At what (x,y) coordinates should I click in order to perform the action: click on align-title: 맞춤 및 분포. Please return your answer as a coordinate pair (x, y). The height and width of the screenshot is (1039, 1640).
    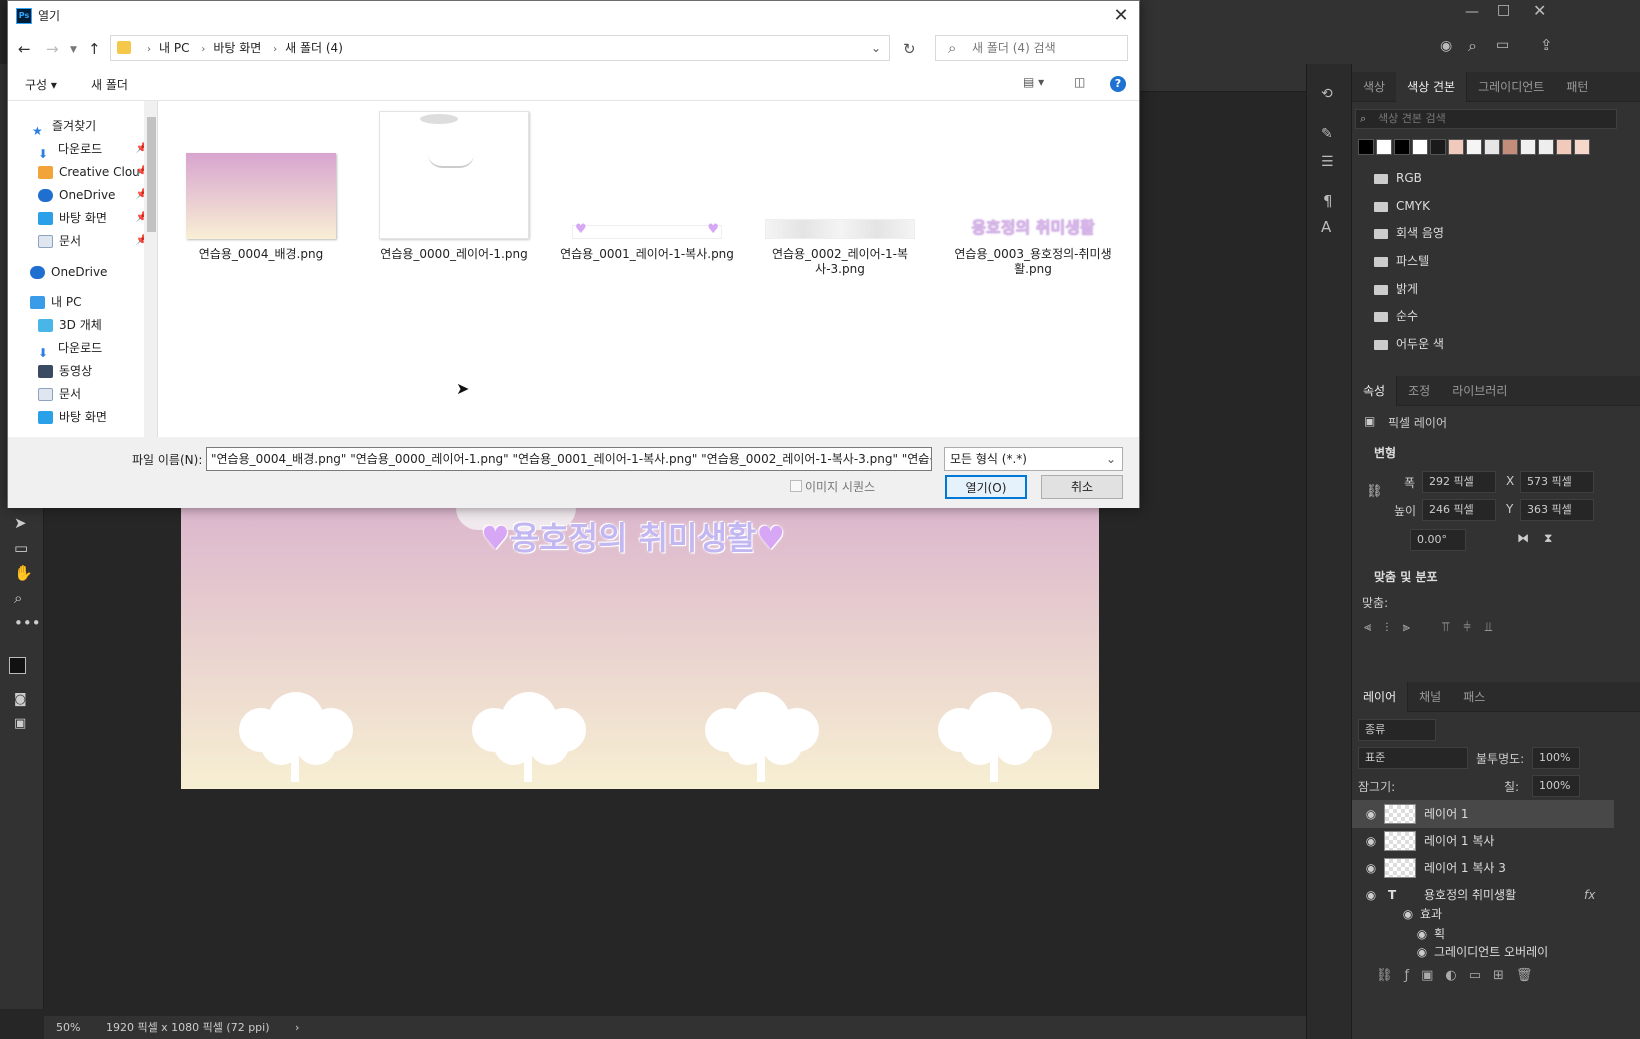
    Looking at the image, I should click on (1406, 576).